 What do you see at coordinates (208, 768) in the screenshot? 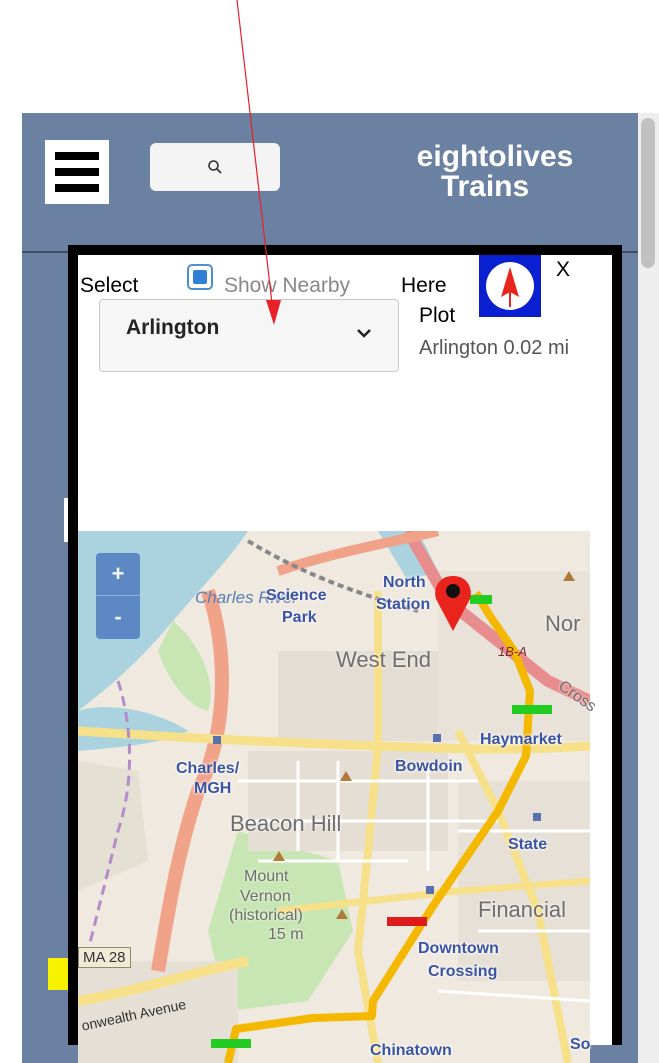
I see `map-label-charles-mgh: Charles/` at bounding box center [208, 768].